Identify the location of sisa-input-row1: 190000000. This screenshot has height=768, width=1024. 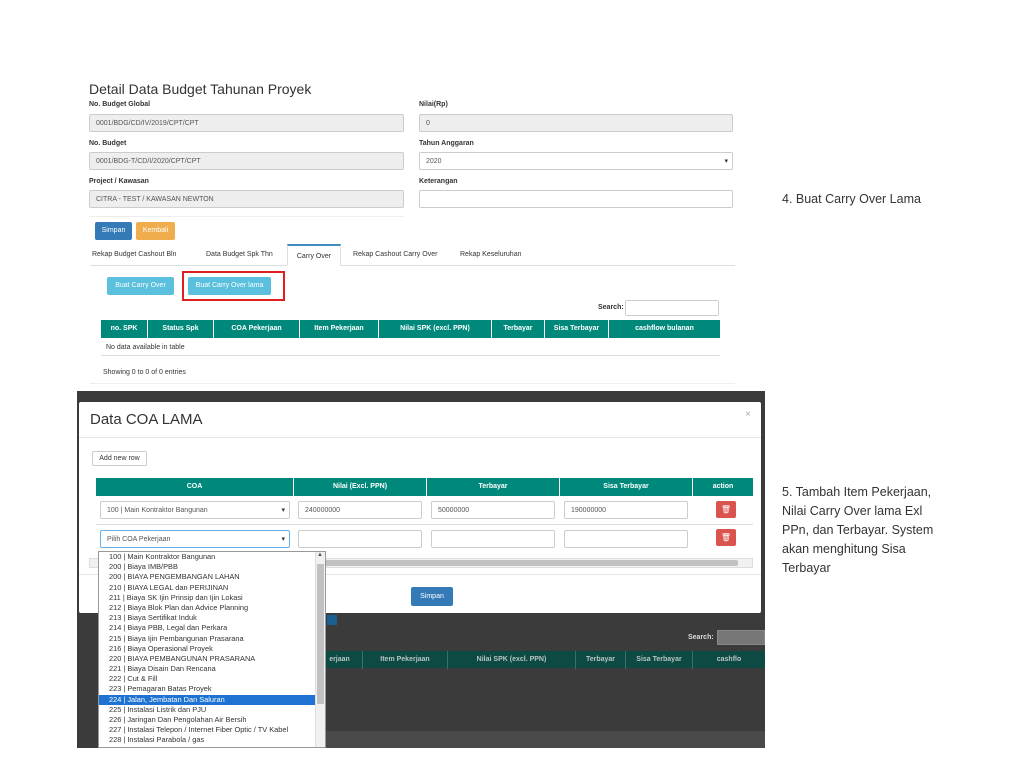
(626, 510).